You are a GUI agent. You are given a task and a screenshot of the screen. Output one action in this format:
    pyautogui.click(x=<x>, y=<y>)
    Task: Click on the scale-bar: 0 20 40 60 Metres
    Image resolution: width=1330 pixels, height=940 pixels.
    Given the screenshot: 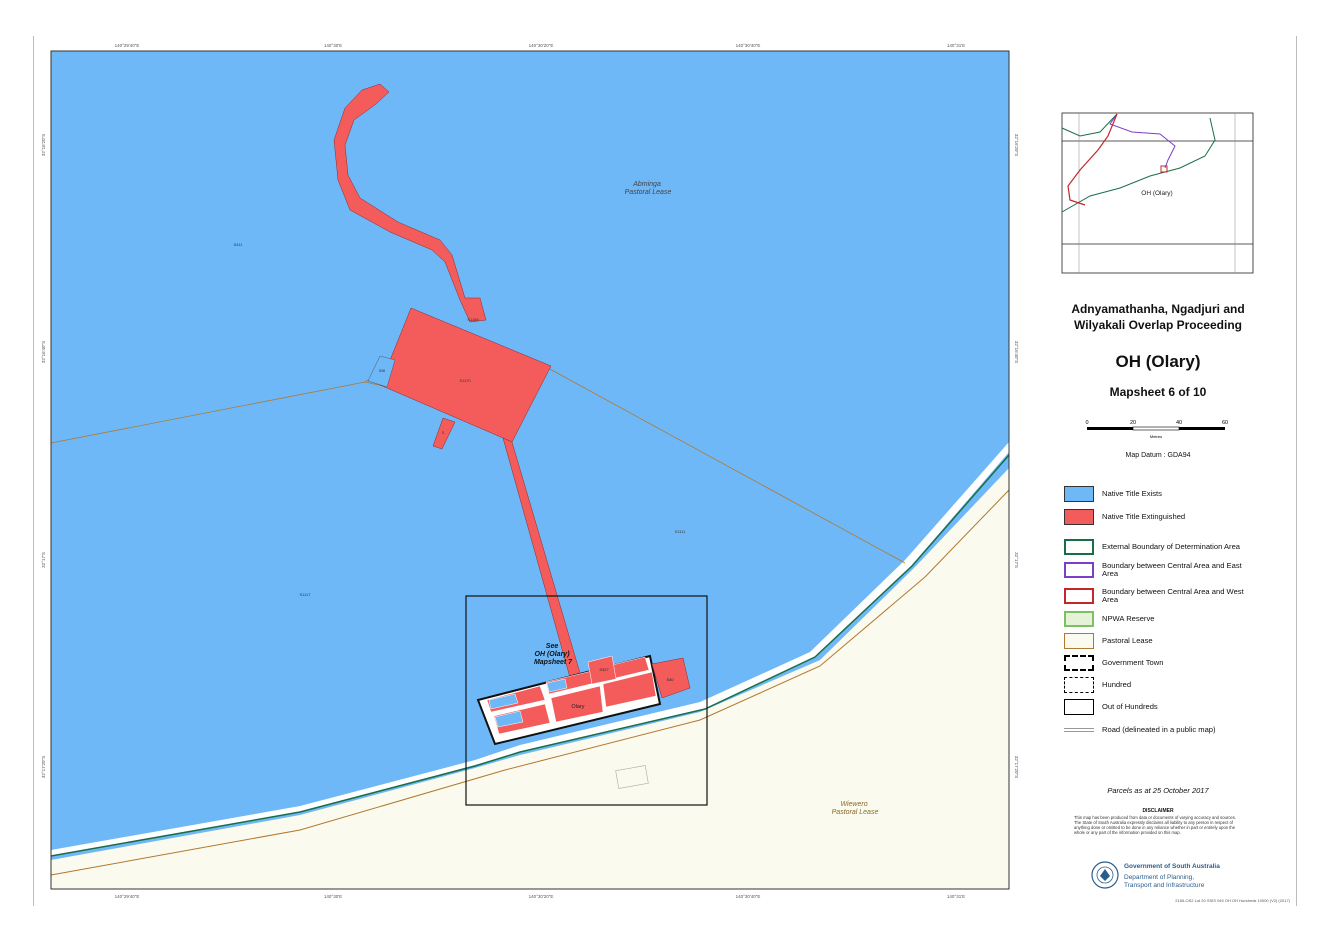 What is the action you would take?
    pyautogui.click(x=1156, y=429)
    